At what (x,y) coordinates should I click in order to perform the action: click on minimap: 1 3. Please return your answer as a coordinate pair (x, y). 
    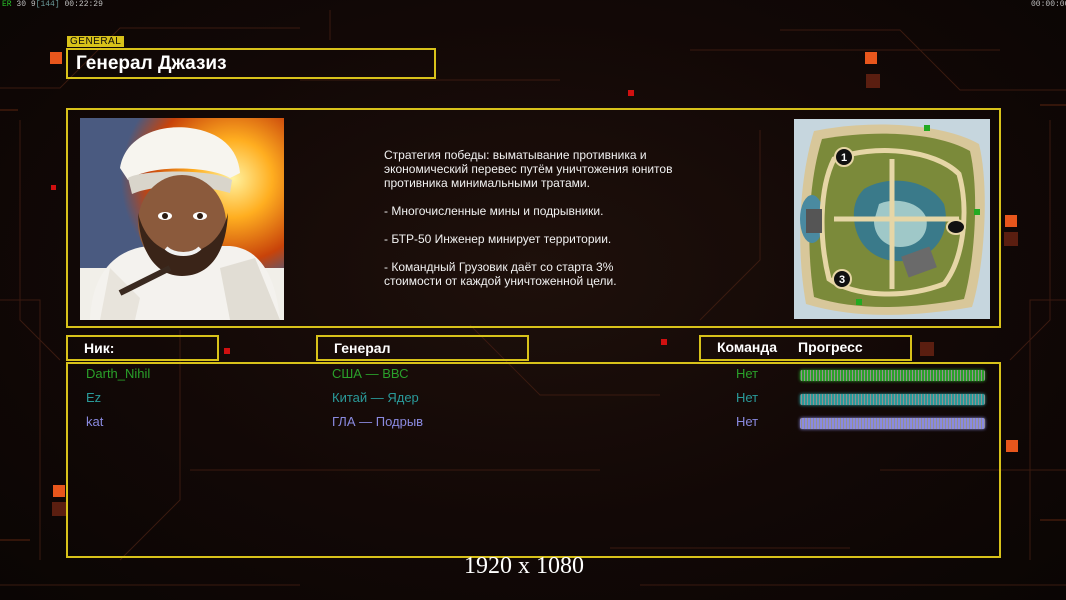
    Looking at the image, I should click on (892, 219).